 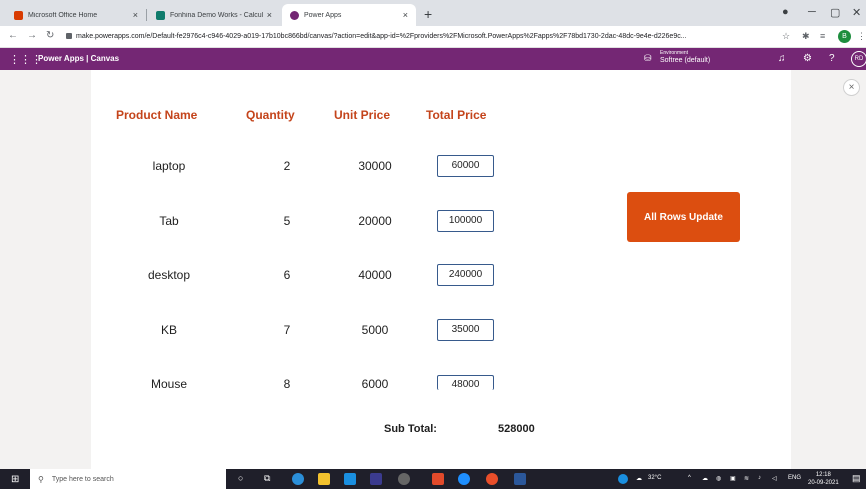 What do you see at coordinates (759, 478) in the screenshot?
I see `volume-icon: ♪` at bounding box center [759, 478].